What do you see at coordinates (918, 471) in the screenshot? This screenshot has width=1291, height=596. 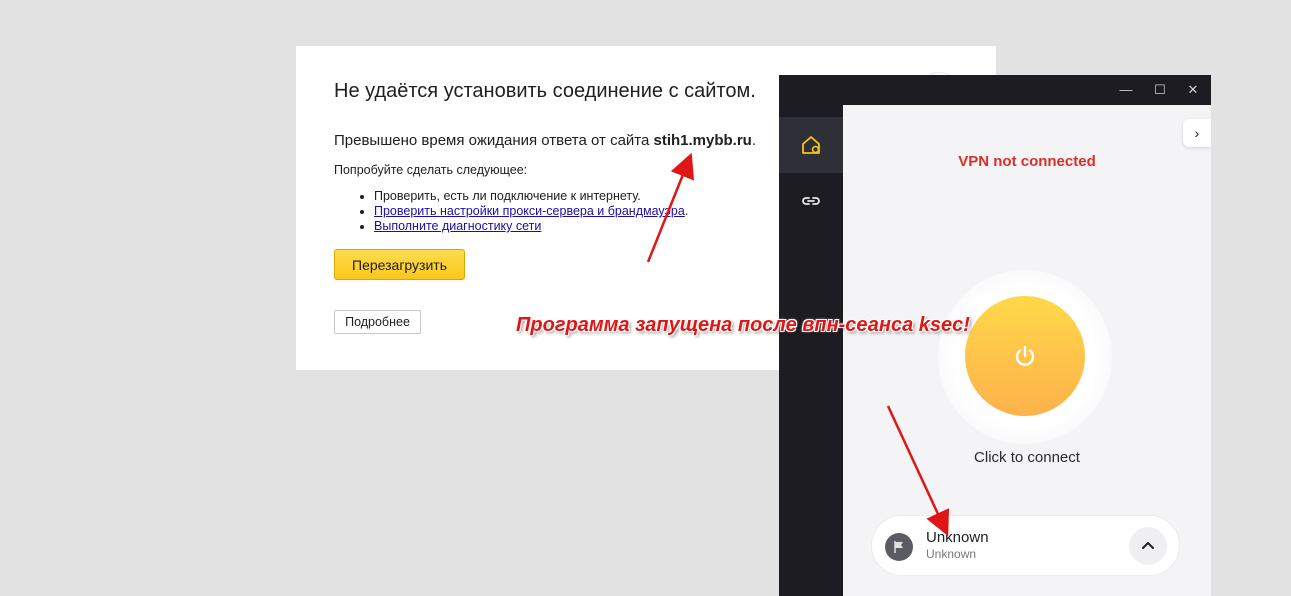 I see `arrow-to-location` at bounding box center [918, 471].